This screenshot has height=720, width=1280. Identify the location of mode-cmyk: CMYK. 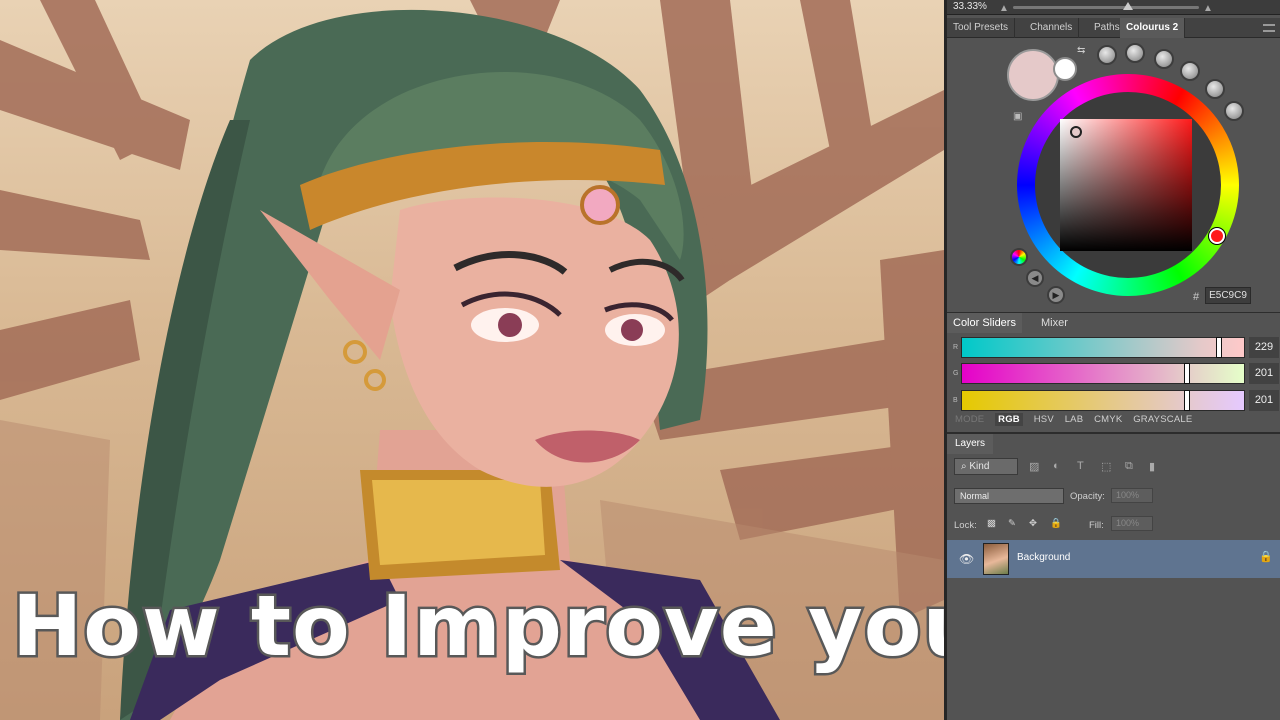
(1108, 419).